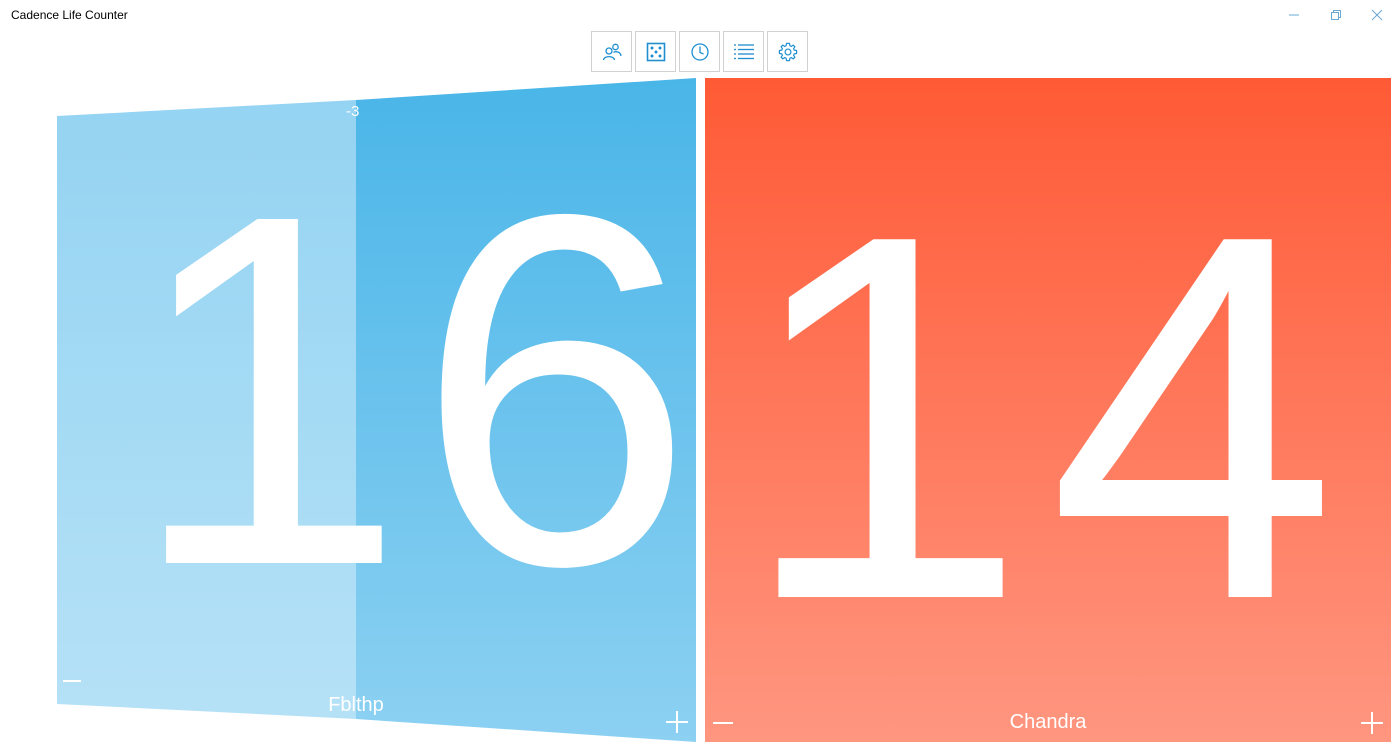  Describe the element at coordinates (353, 111) in the screenshot. I see `life-change-indicator: -3` at that location.